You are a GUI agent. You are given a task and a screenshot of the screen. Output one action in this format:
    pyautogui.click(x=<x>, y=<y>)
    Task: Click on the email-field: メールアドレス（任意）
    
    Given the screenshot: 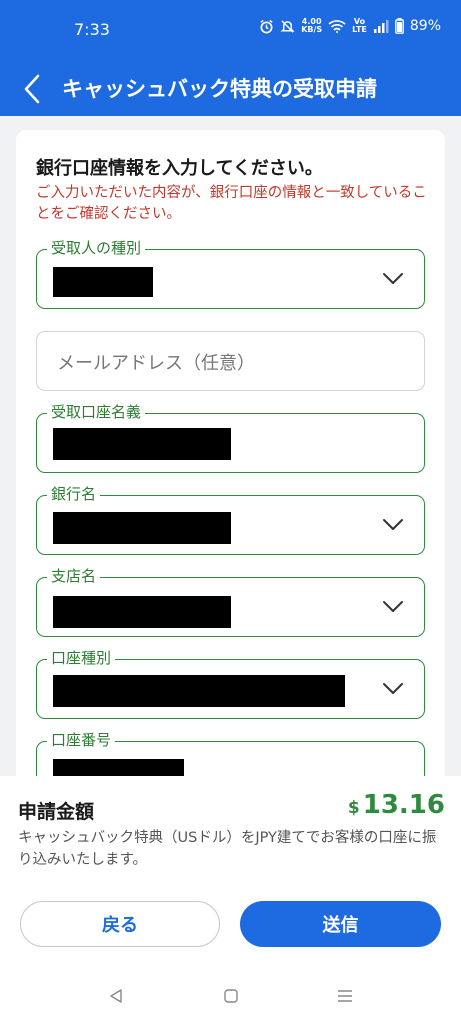 What is the action you would take?
    pyautogui.click(x=230, y=361)
    